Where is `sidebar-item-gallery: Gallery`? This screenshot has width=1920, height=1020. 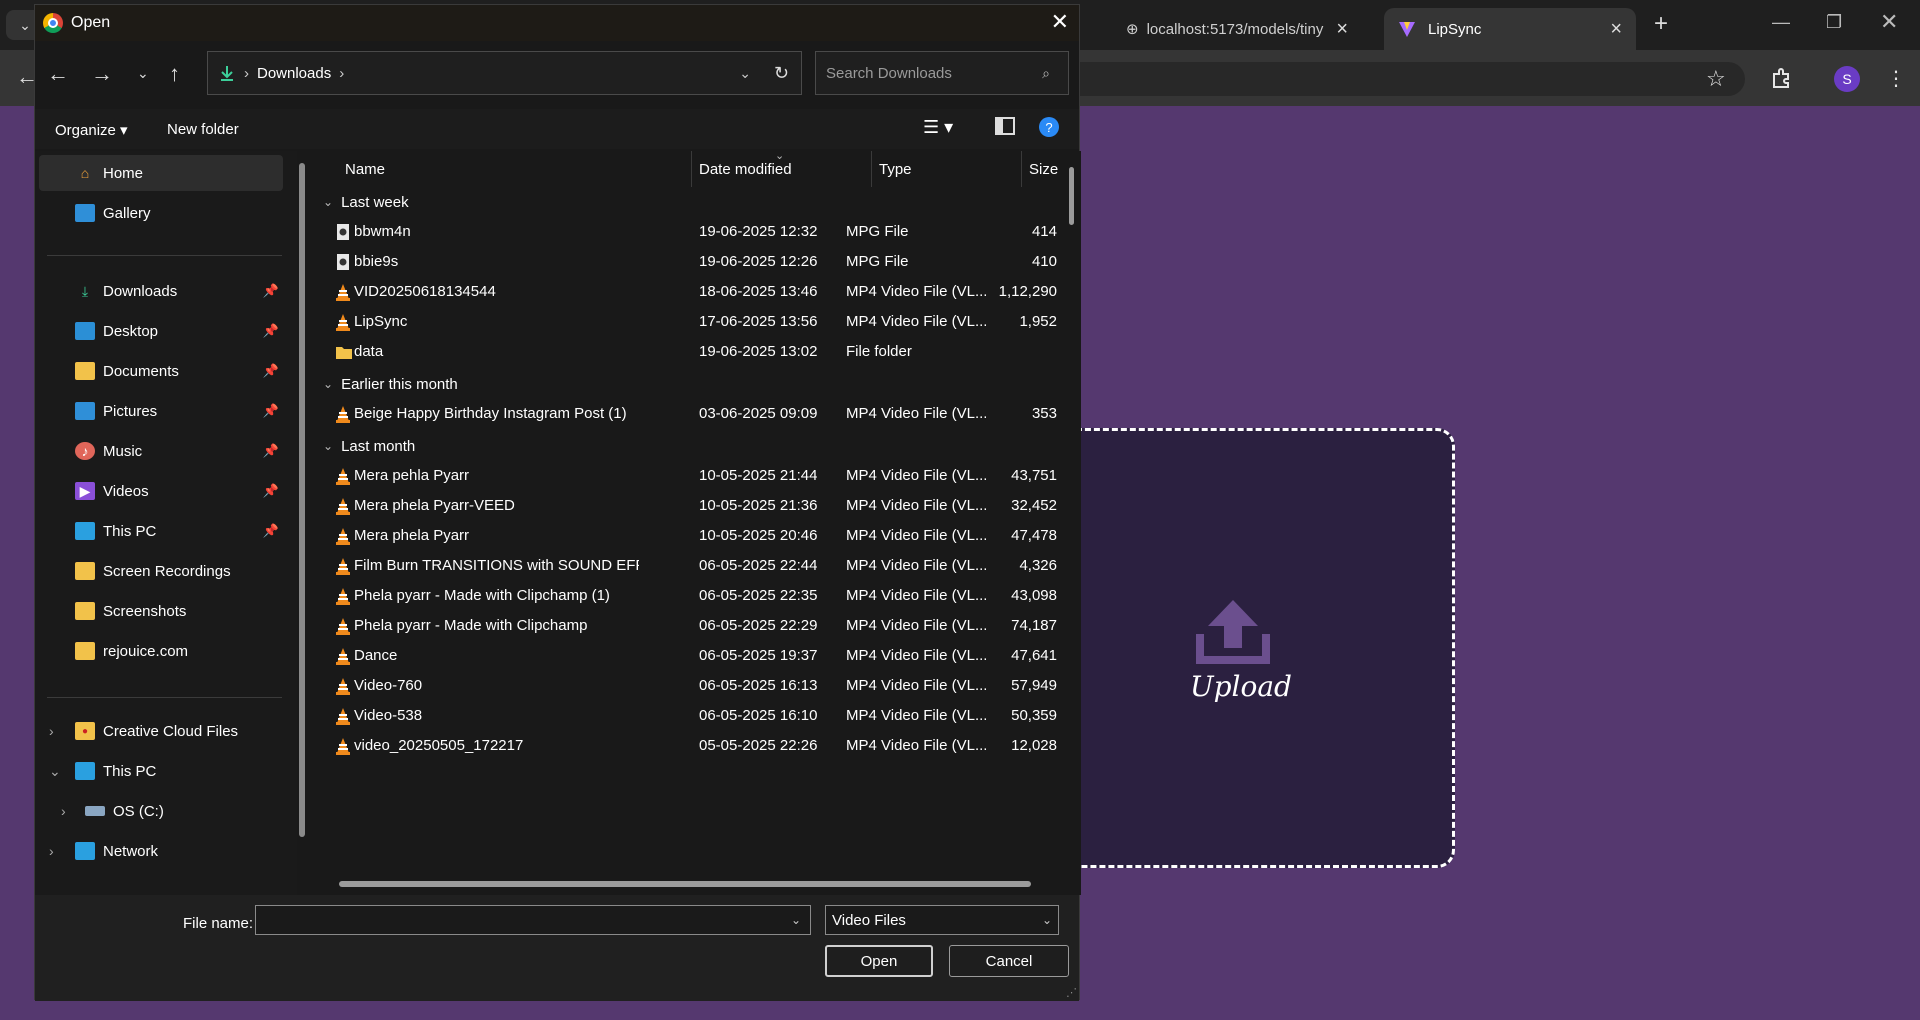
sidebar-item-gallery: Gallery is located at coordinates (159, 213).